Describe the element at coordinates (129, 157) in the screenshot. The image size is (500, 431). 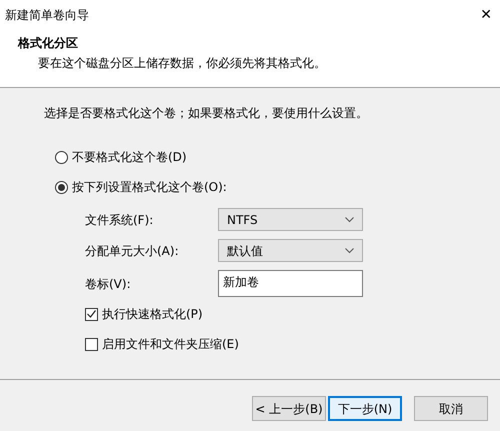
I see `radio-label: 不要格式化这个卷(D)` at that location.